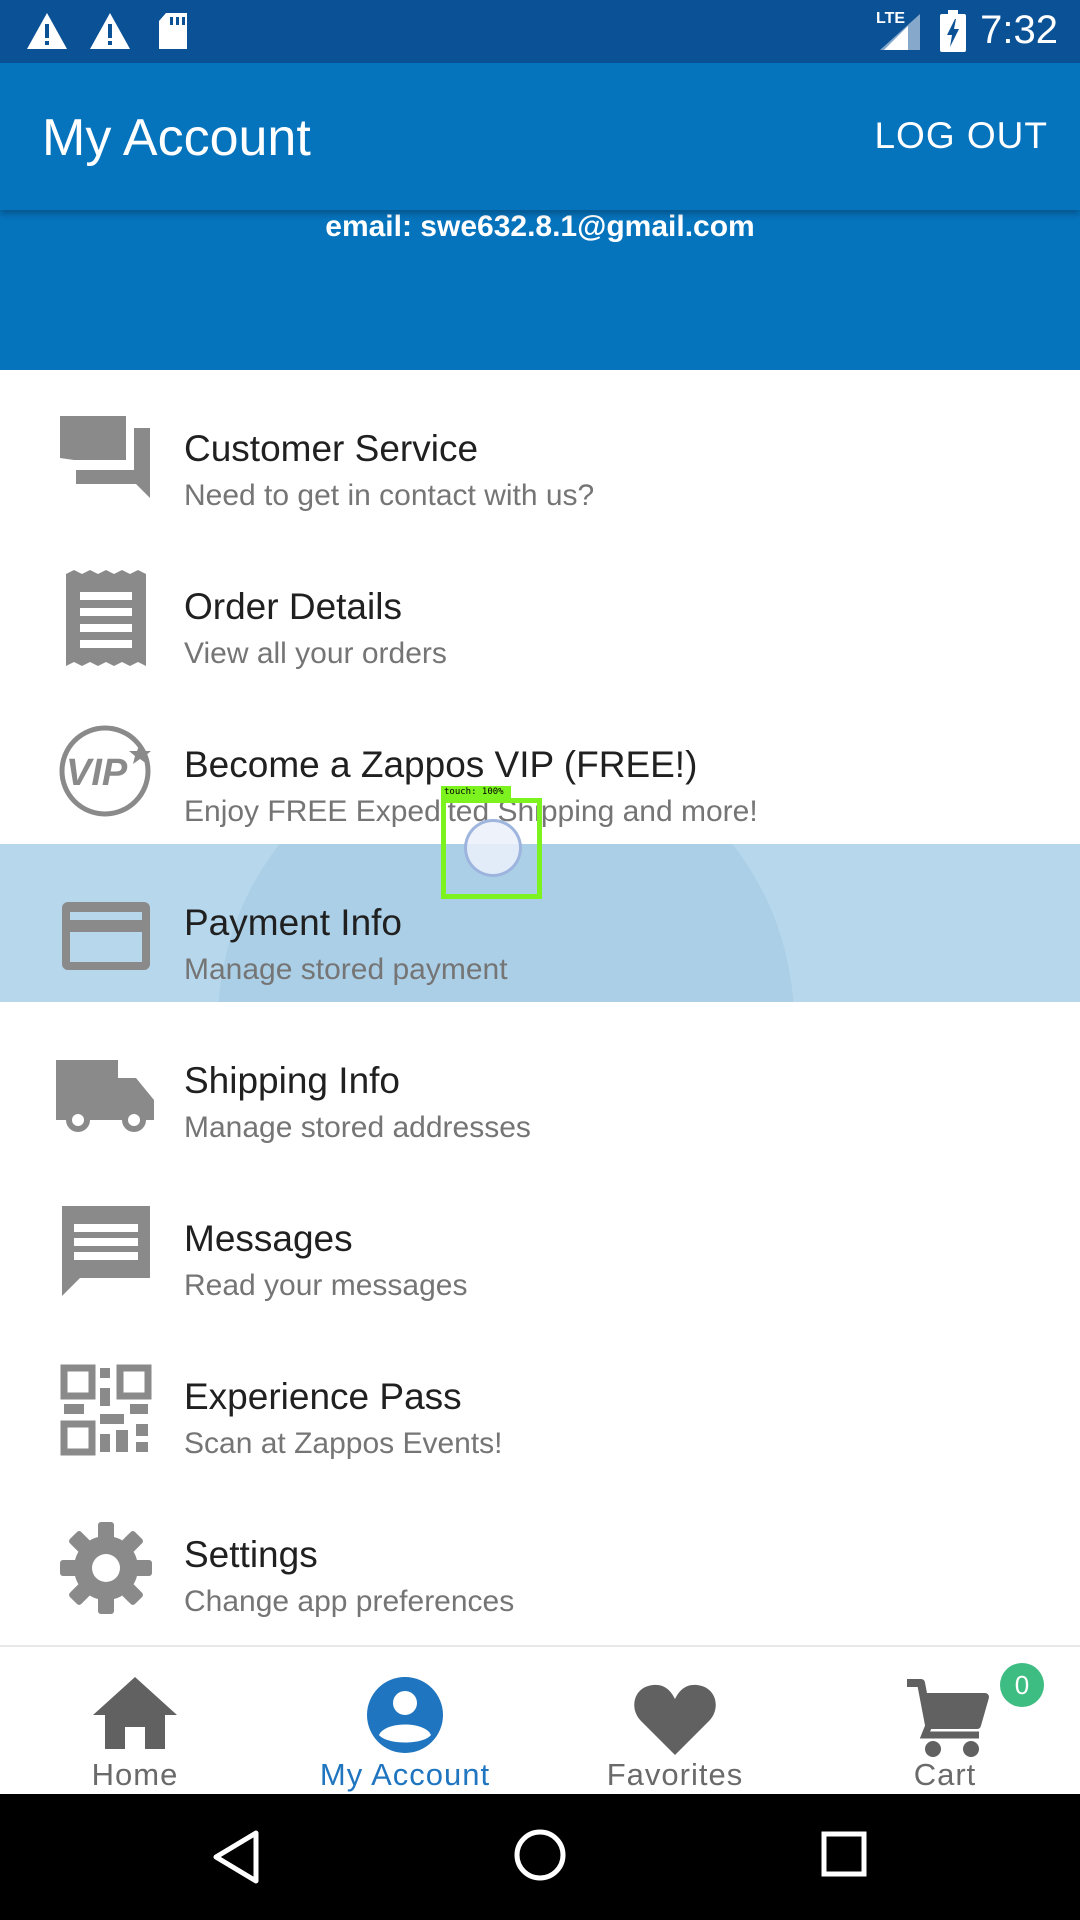 The width and height of the screenshot is (1080, 1920). What do you see at coordinates (176, 138) in the screenshot?
I see `page-title: My Account` at bounding box center [176, 138].